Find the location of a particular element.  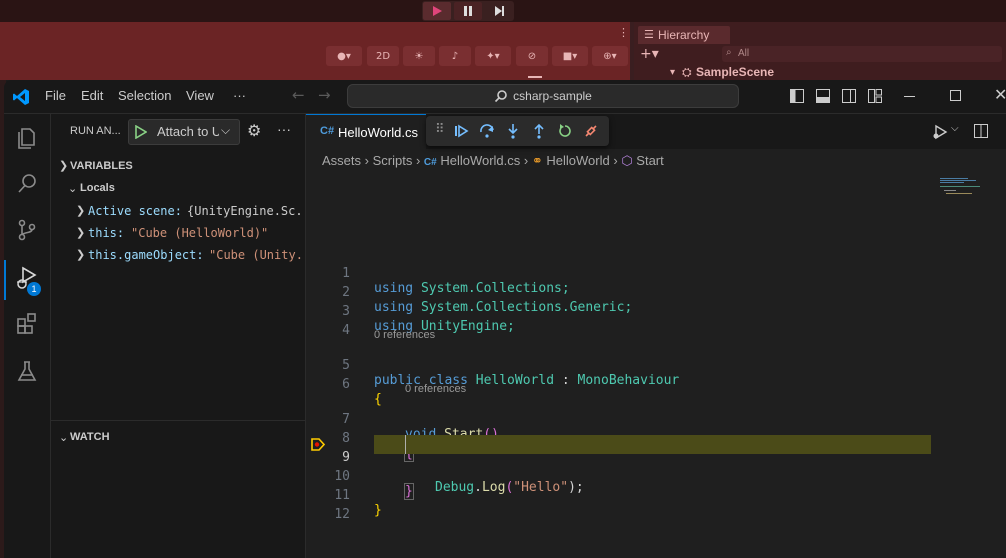

code-line: 1 using System.Collections; is located at coordinates (656, 273).